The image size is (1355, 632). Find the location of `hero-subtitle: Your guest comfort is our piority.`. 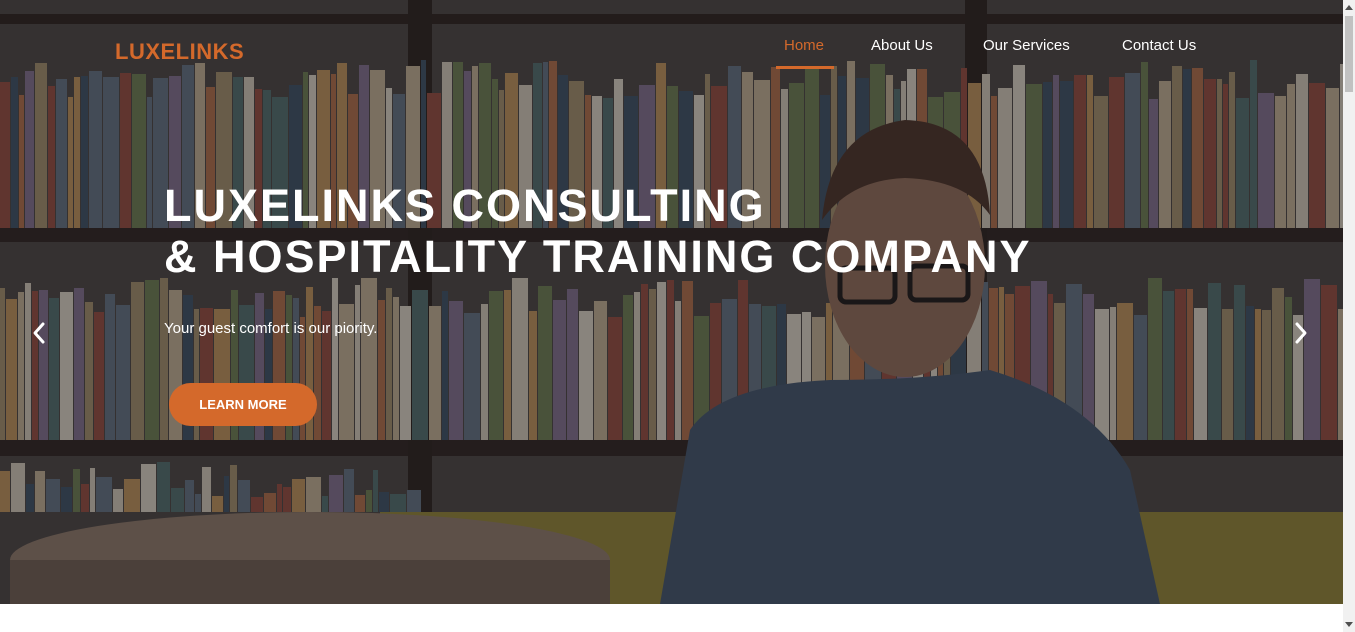

hero-subtitle: Your guest comfort is our piority. is located at coordinates (271, 328).